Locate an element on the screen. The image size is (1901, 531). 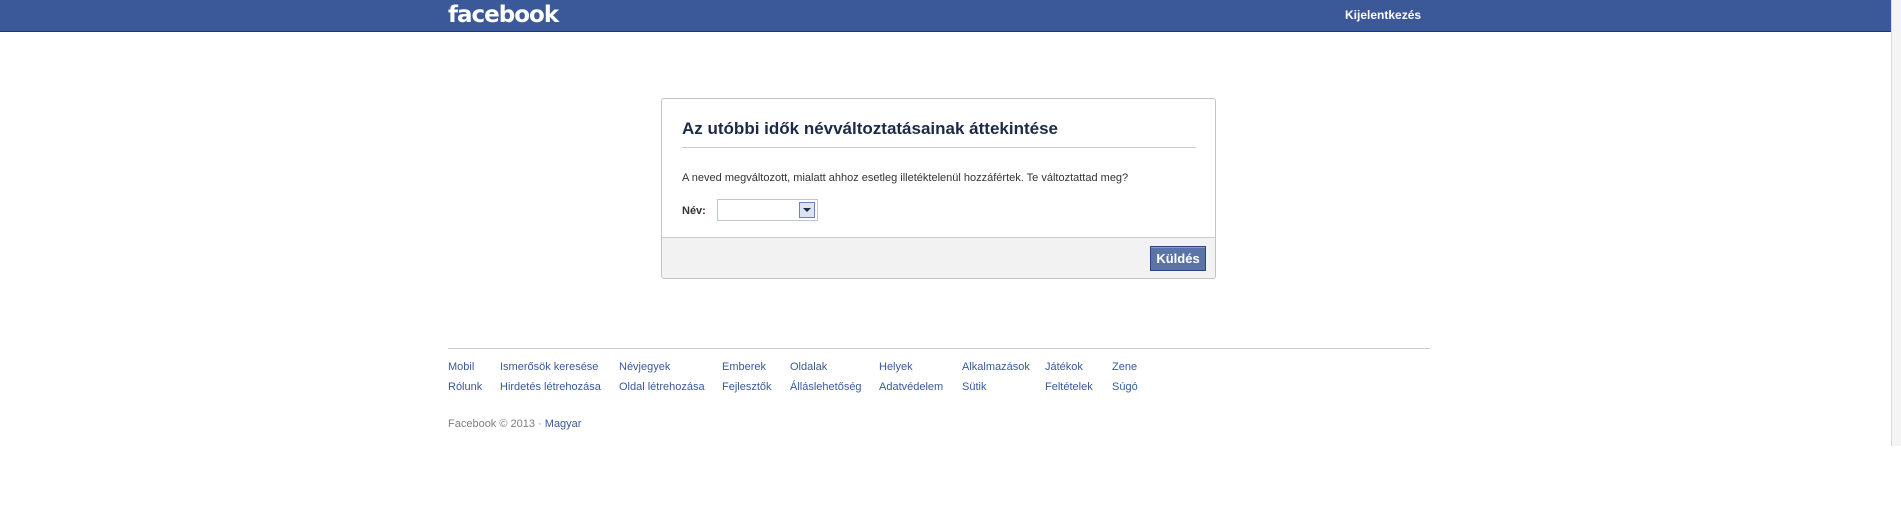
logout-link: Kijelentkezés is located at coordinates (1383, 15).